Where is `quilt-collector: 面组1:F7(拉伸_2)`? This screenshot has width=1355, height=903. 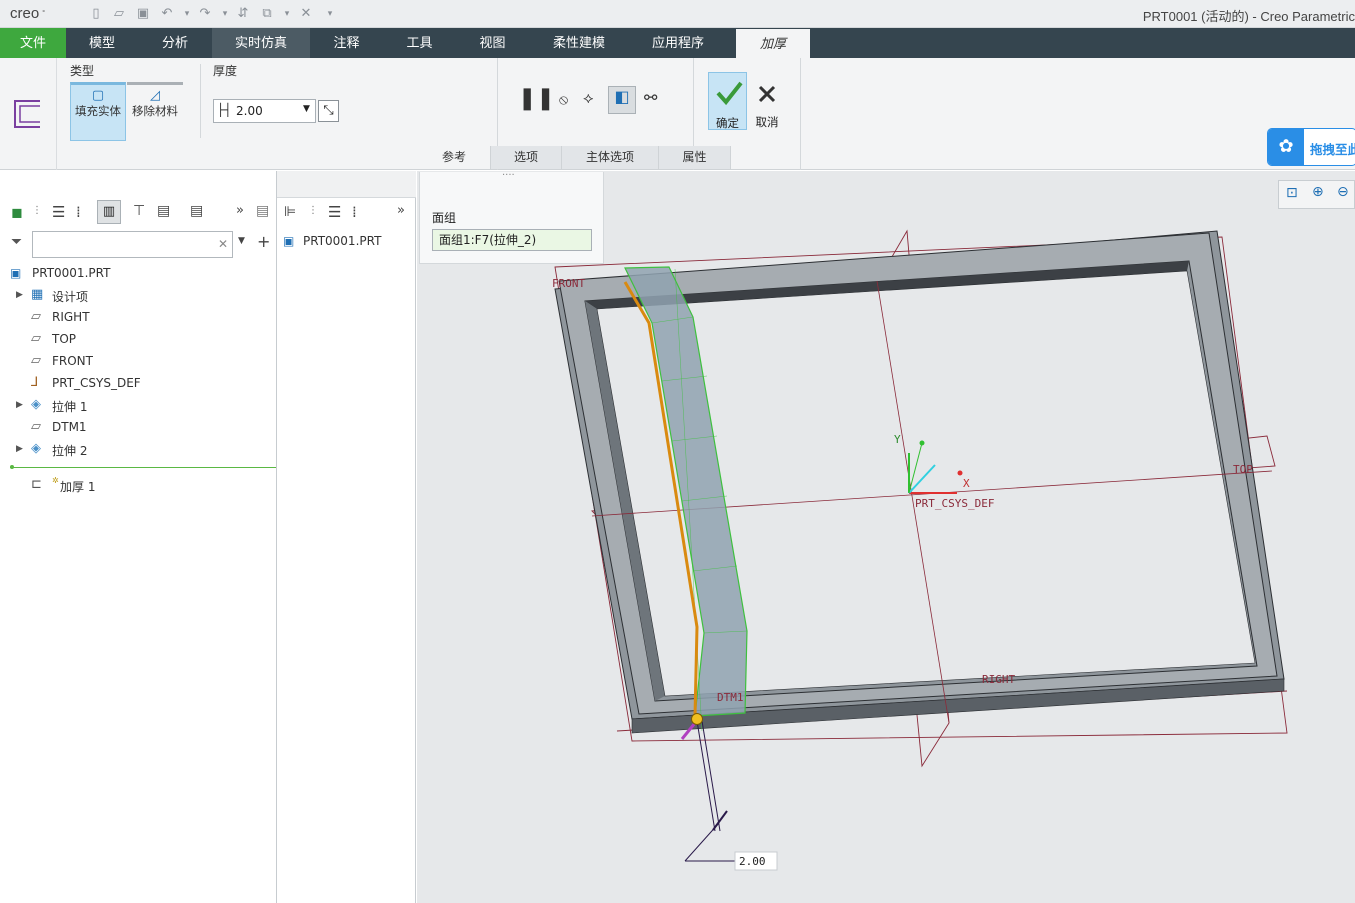 quilt-collector: 面组1:F7(拉伸_2) is located at coordinates (512, 240).